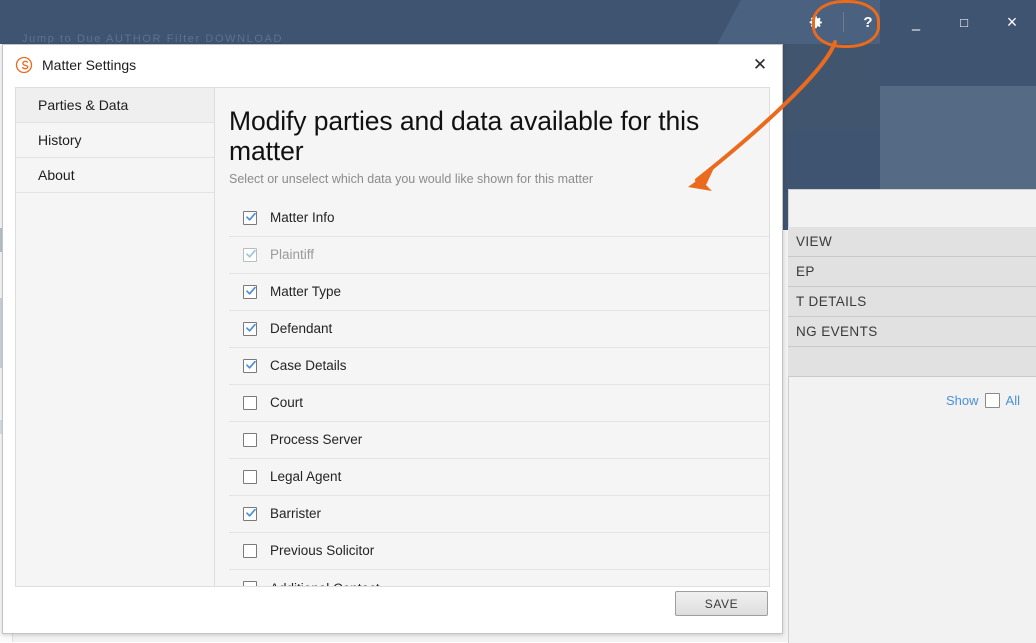 This screenshot has height=643, width=1036. Describe the element at coordinates (912, 332) in the screenshot. I see `background-section-row: NG EVENTS` at that location.